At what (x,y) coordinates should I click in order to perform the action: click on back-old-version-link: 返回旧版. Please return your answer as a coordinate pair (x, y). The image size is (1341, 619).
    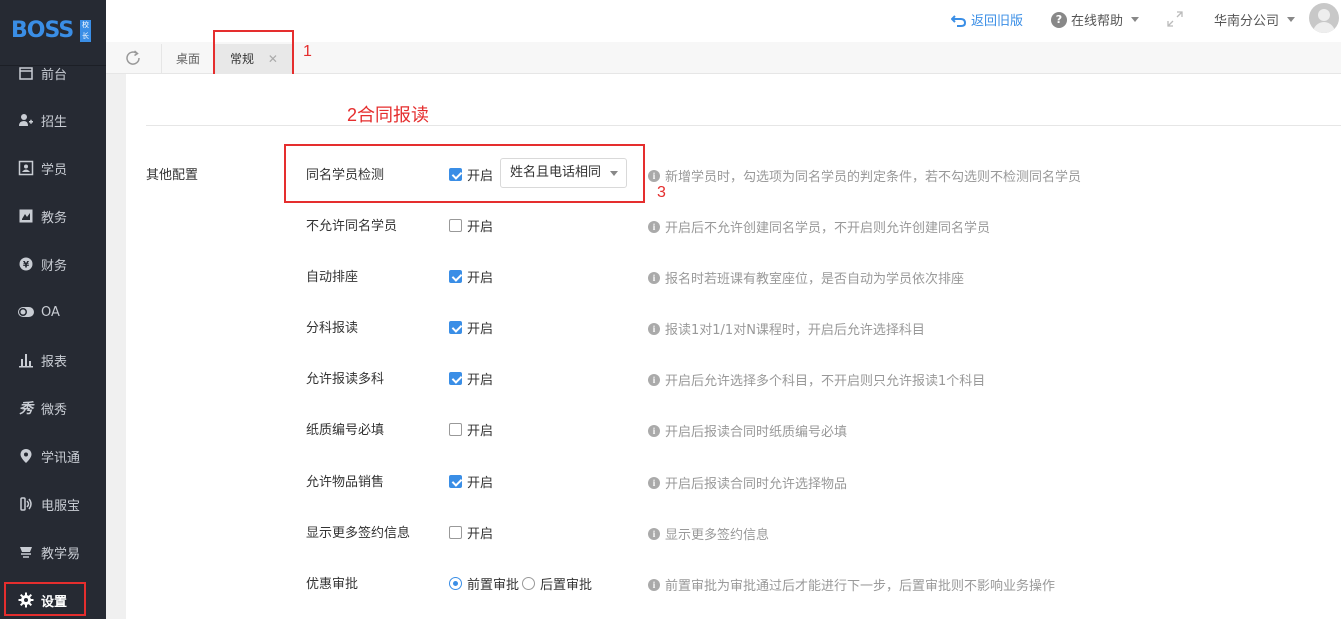
    Looking at the image, I should click on (987, 19).